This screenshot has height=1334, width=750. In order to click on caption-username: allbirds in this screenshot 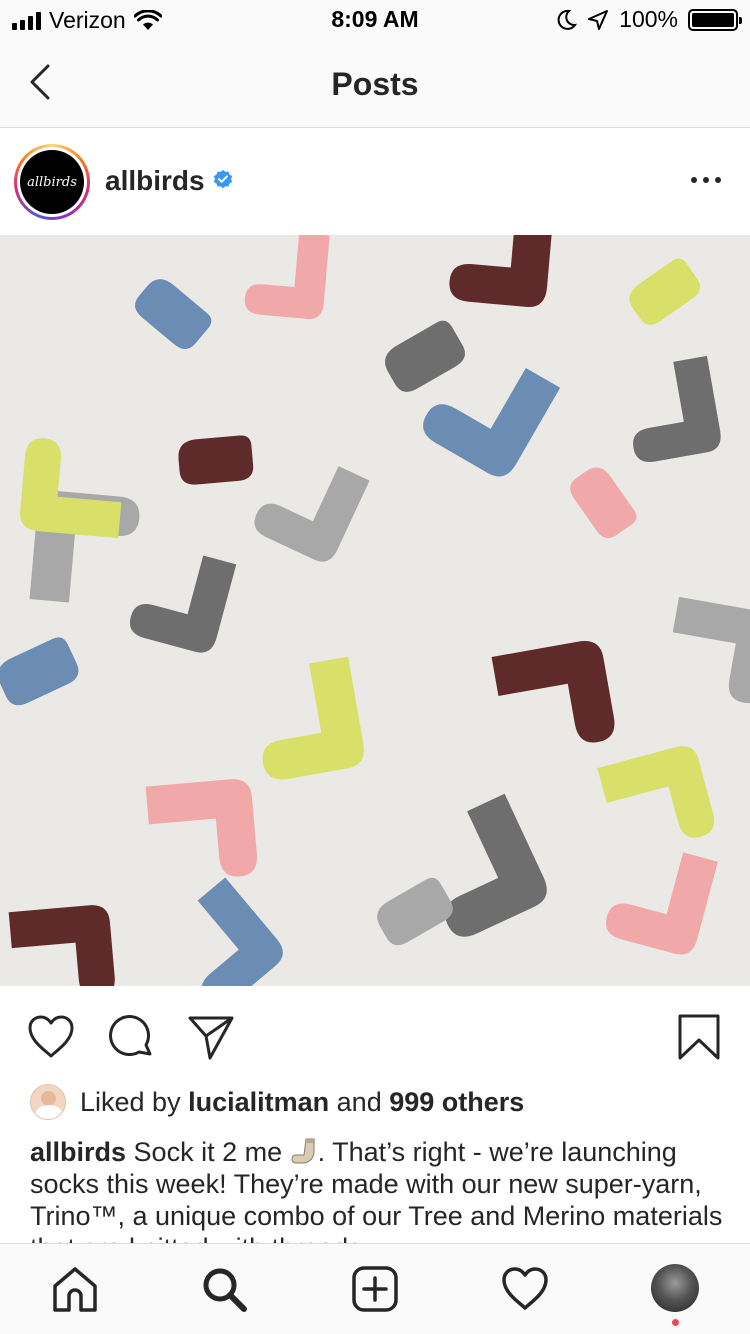, I will do `click(78, 1152)`.